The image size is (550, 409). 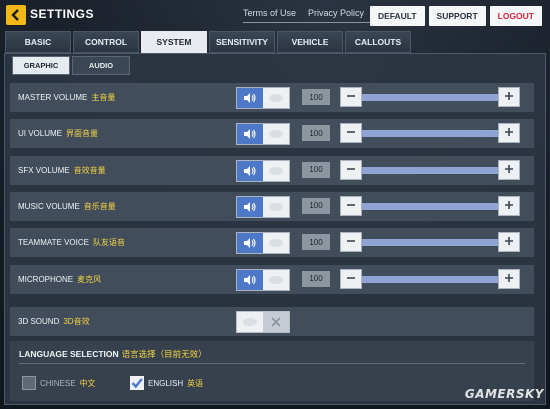 What do you see at coordinates (101, 65) in the screenshot?
I see `subtab-audio: AUDIO` at bounding box center [101, 65].